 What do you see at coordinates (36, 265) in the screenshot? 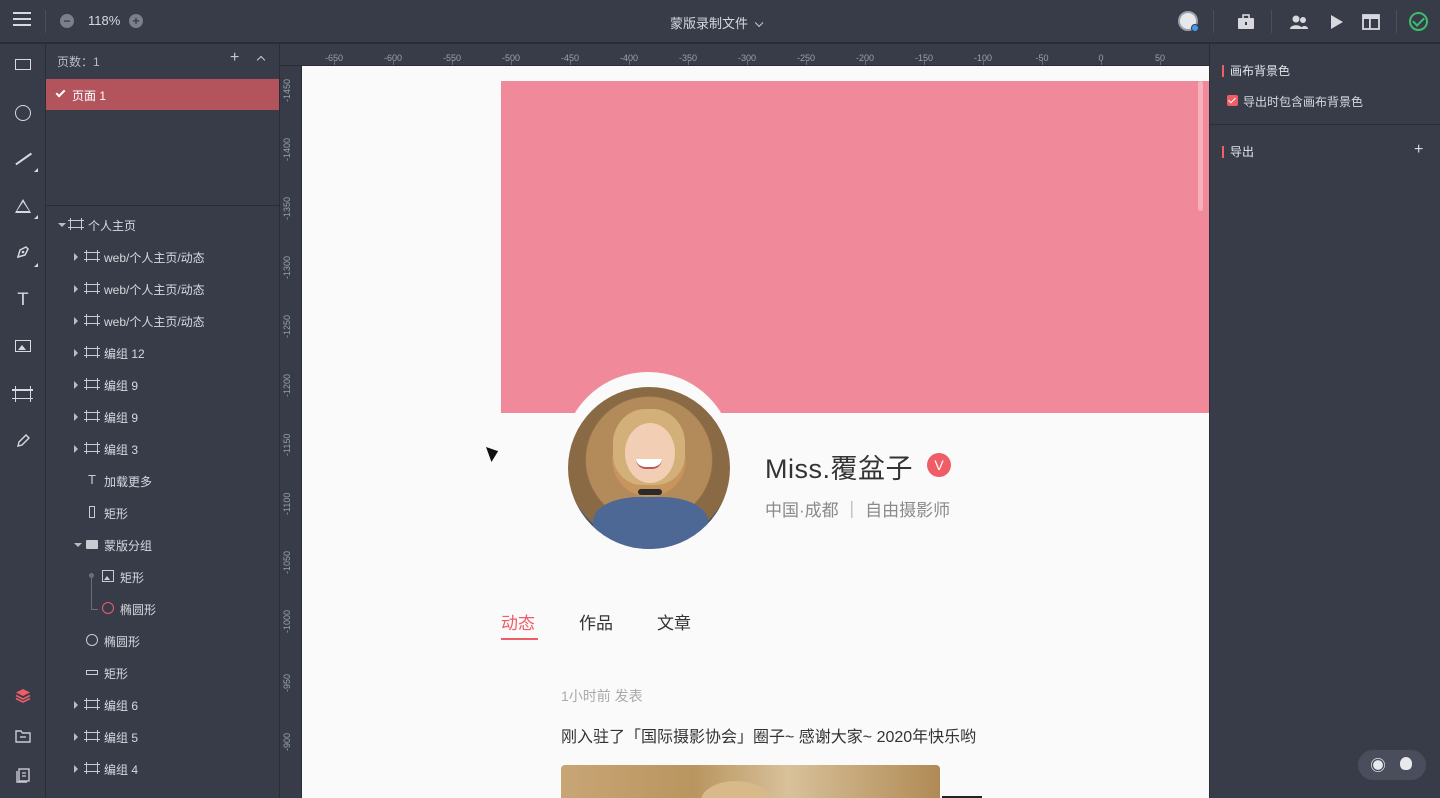
I see `submenu-corner-icon` at bounding box center [36, 265].